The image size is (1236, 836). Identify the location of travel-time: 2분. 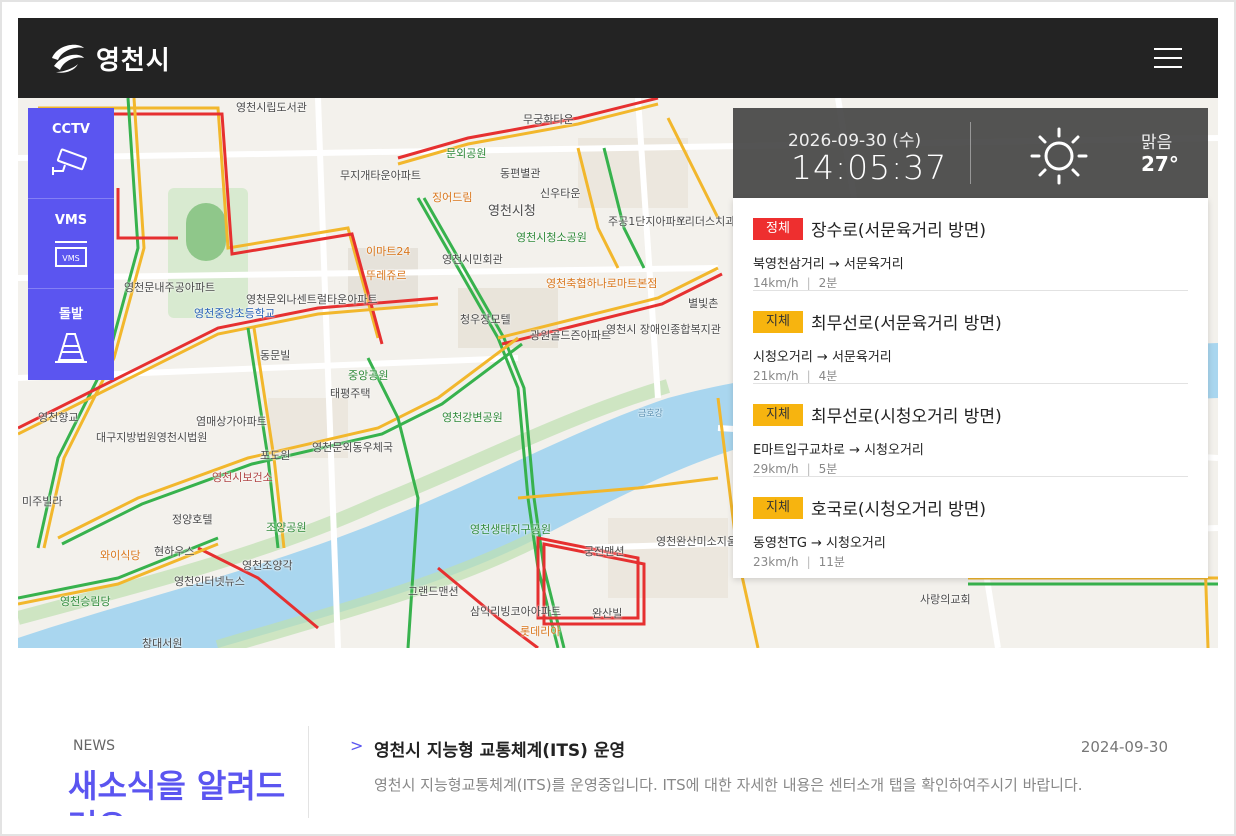
(828, 283).